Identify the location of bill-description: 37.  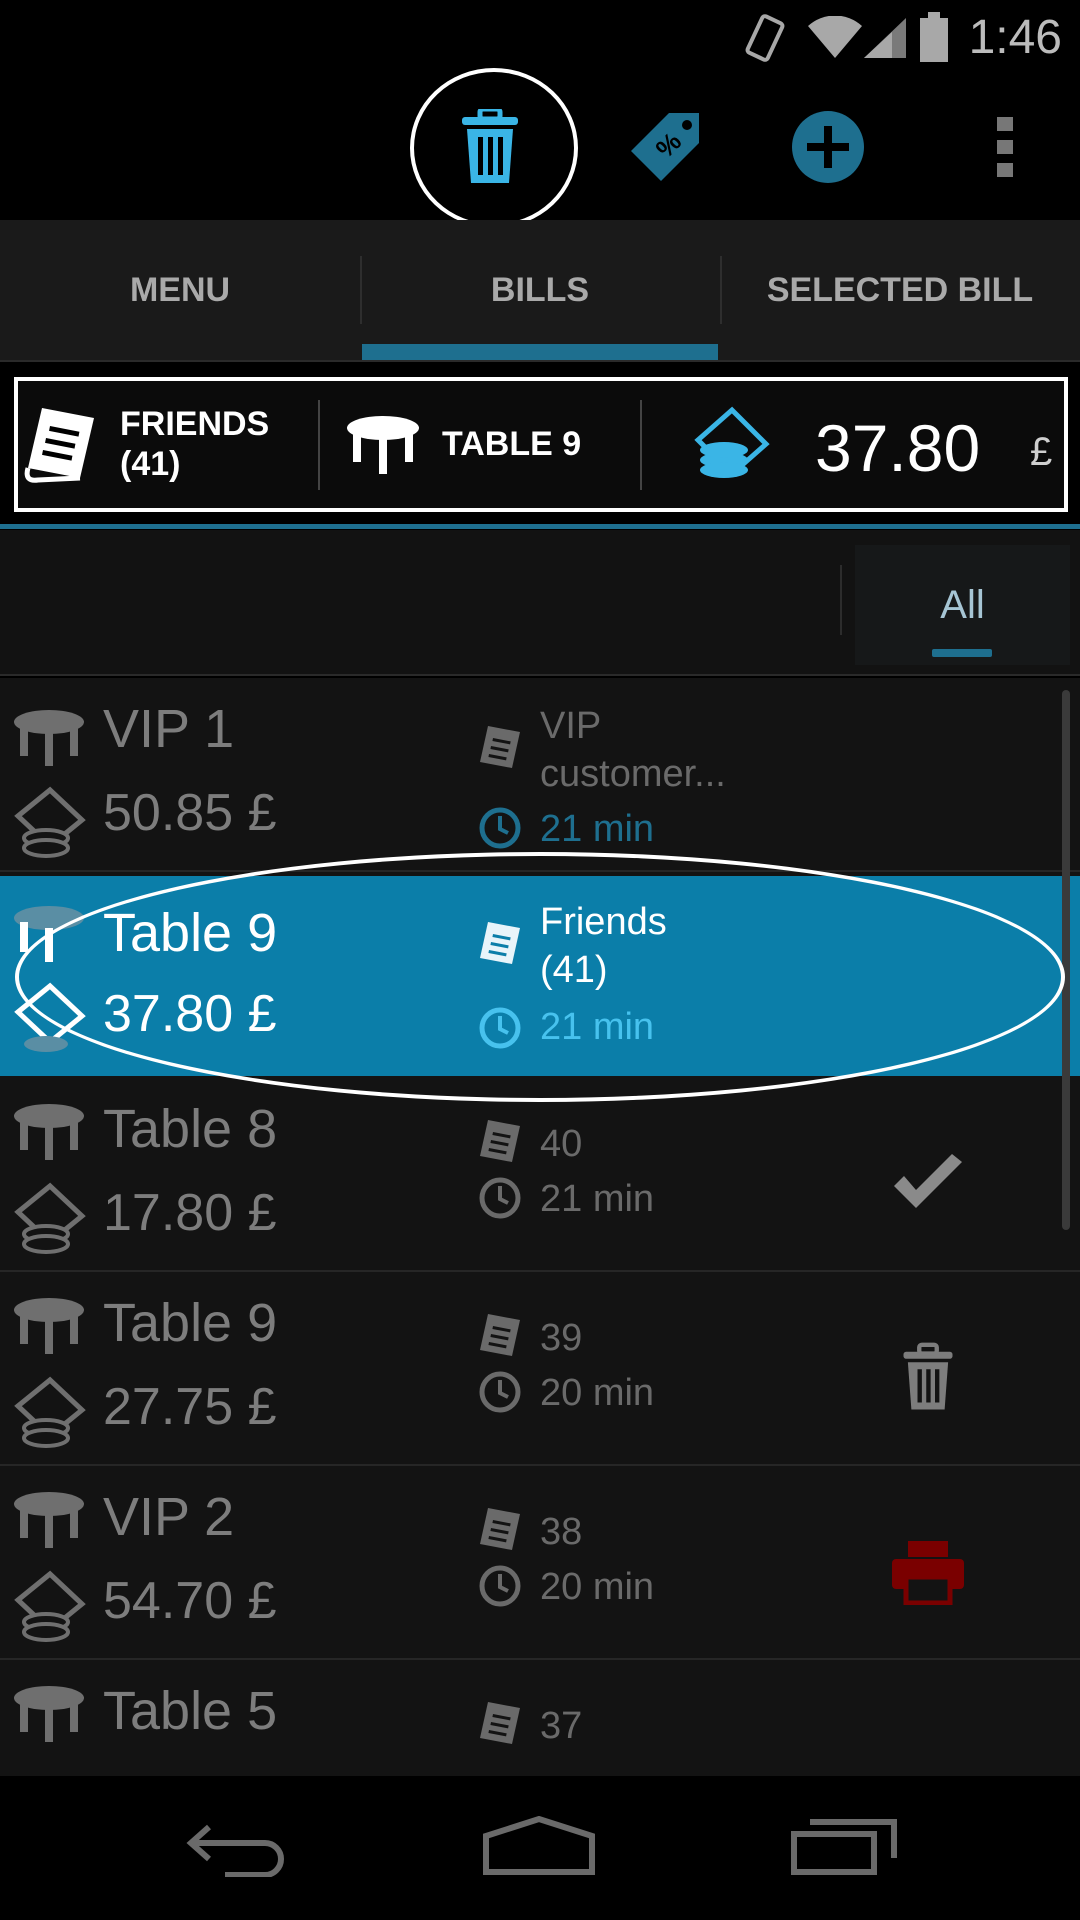
(561, 1726).